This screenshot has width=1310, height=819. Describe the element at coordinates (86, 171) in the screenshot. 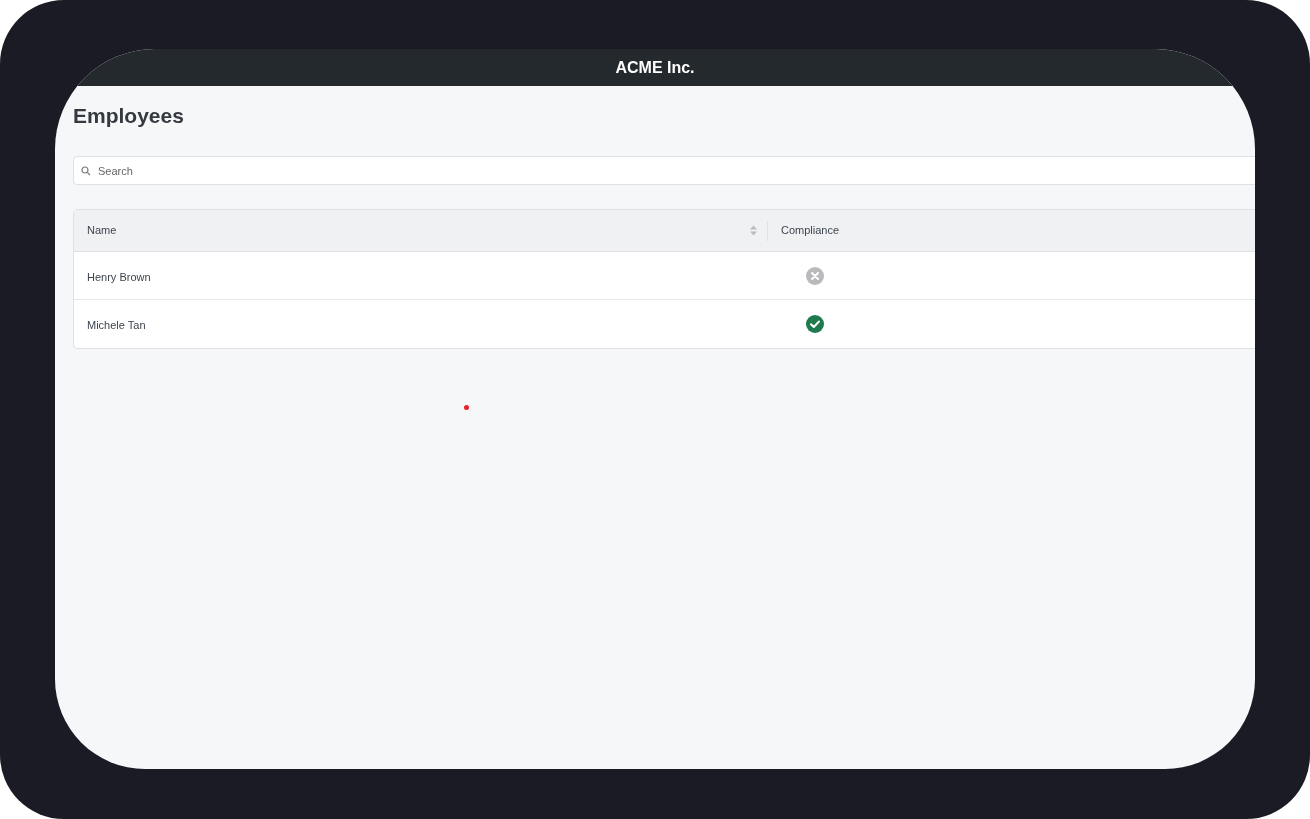

I see `search-icon` at that location.